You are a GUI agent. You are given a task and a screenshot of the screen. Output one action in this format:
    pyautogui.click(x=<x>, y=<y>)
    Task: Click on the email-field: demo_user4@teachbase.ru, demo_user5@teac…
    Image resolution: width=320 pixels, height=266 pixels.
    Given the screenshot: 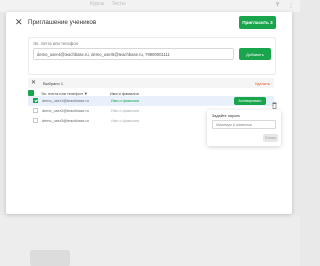 What is the action you would take?
    pyautogui.click(x=133, y=54)
    